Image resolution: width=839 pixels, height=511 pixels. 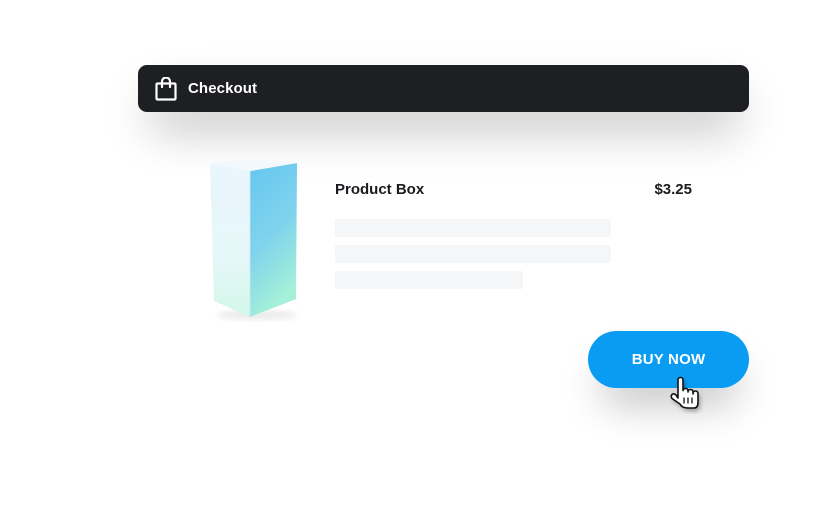 What do you see at coordinates (686, 394) in the screenshot?
I see `hand-pointer-icon` at bounding box center [686, 394].